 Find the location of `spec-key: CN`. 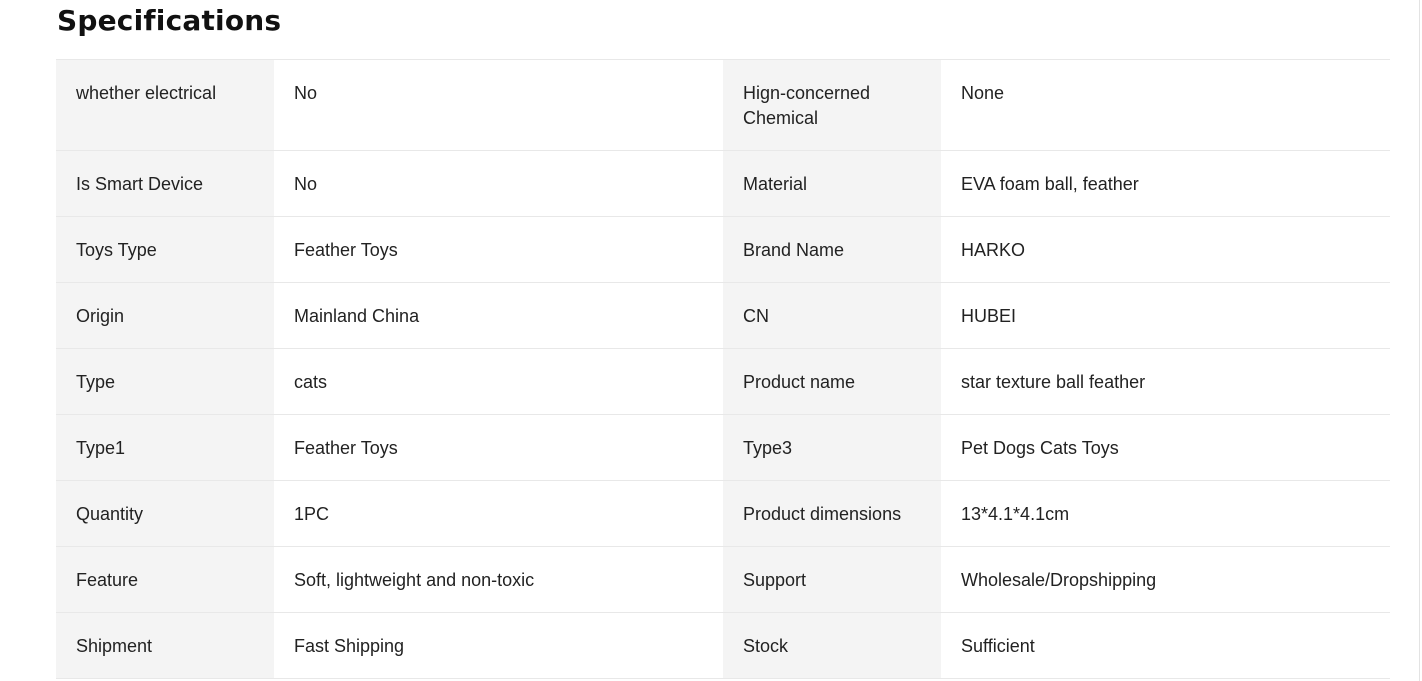

spec-key: CN is located at coordinates (832, 315).